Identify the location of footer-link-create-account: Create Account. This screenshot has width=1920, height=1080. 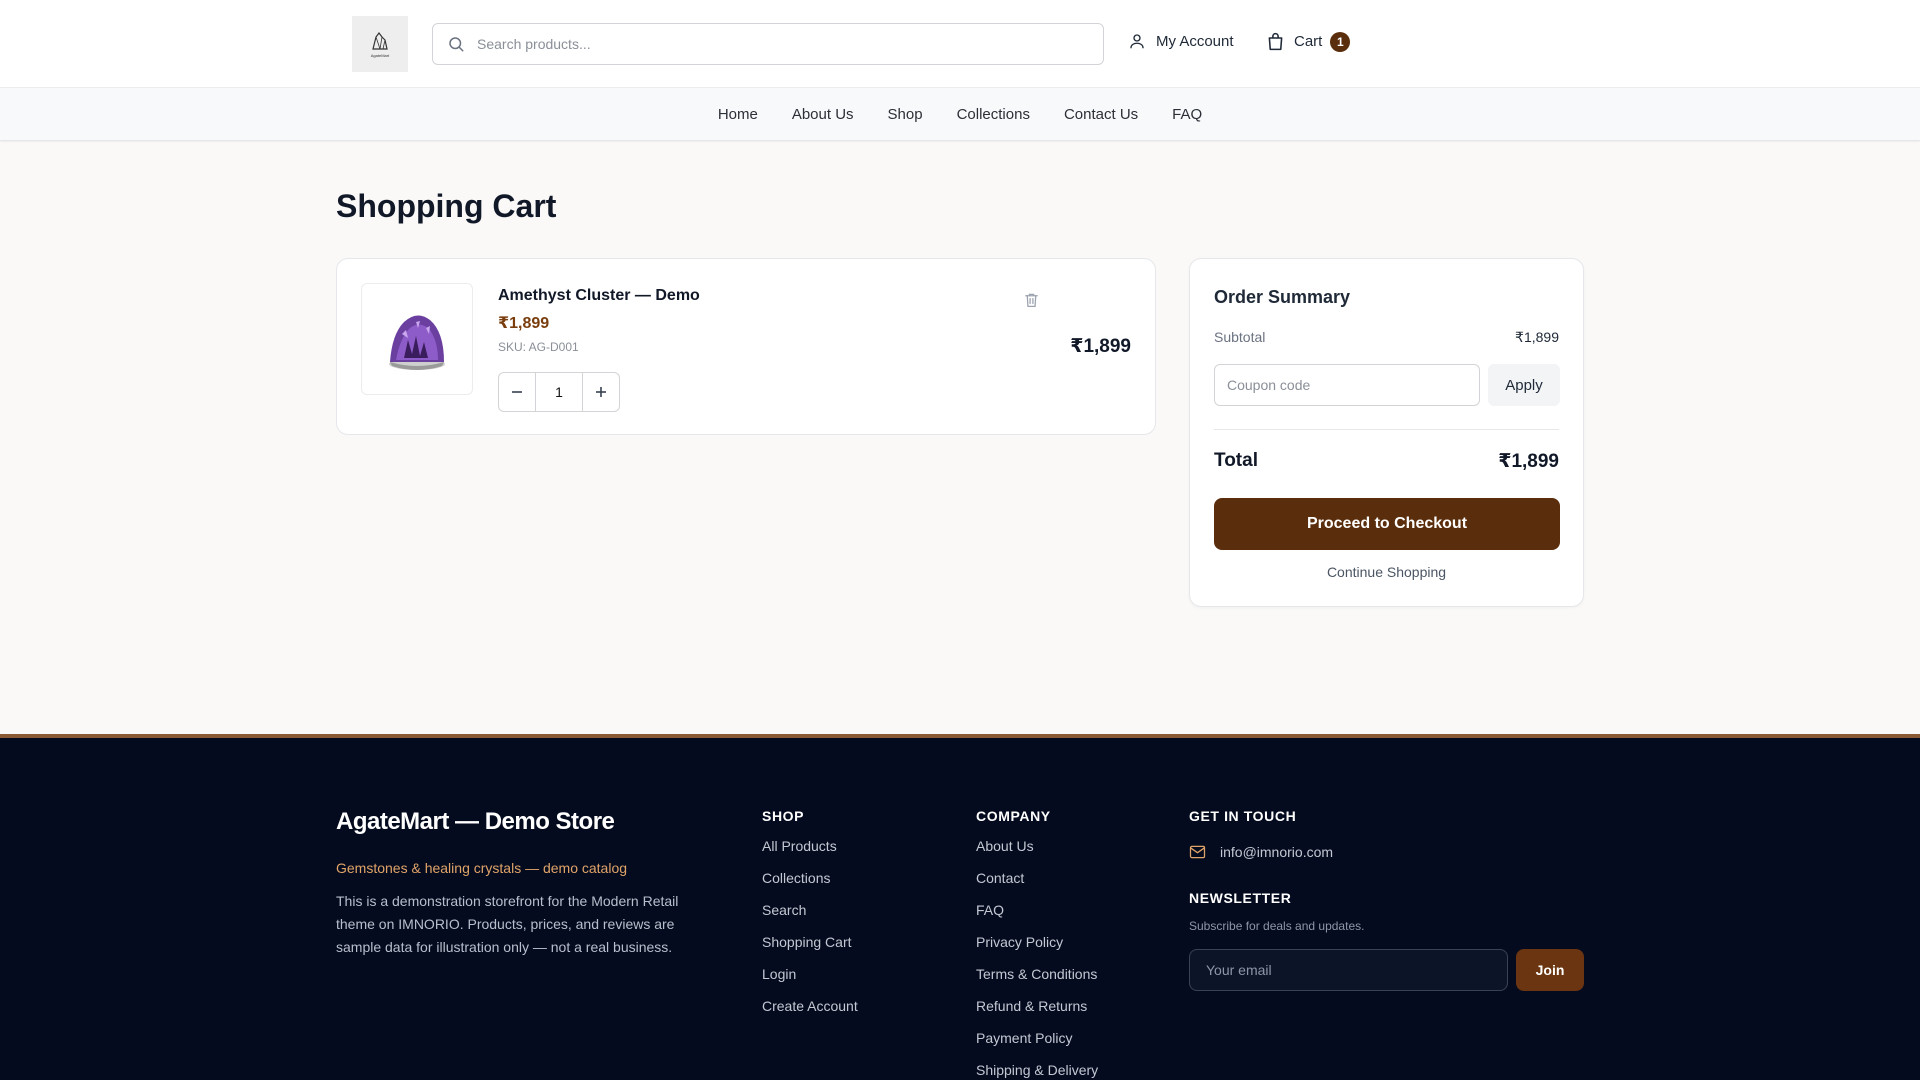
(810, 1013).